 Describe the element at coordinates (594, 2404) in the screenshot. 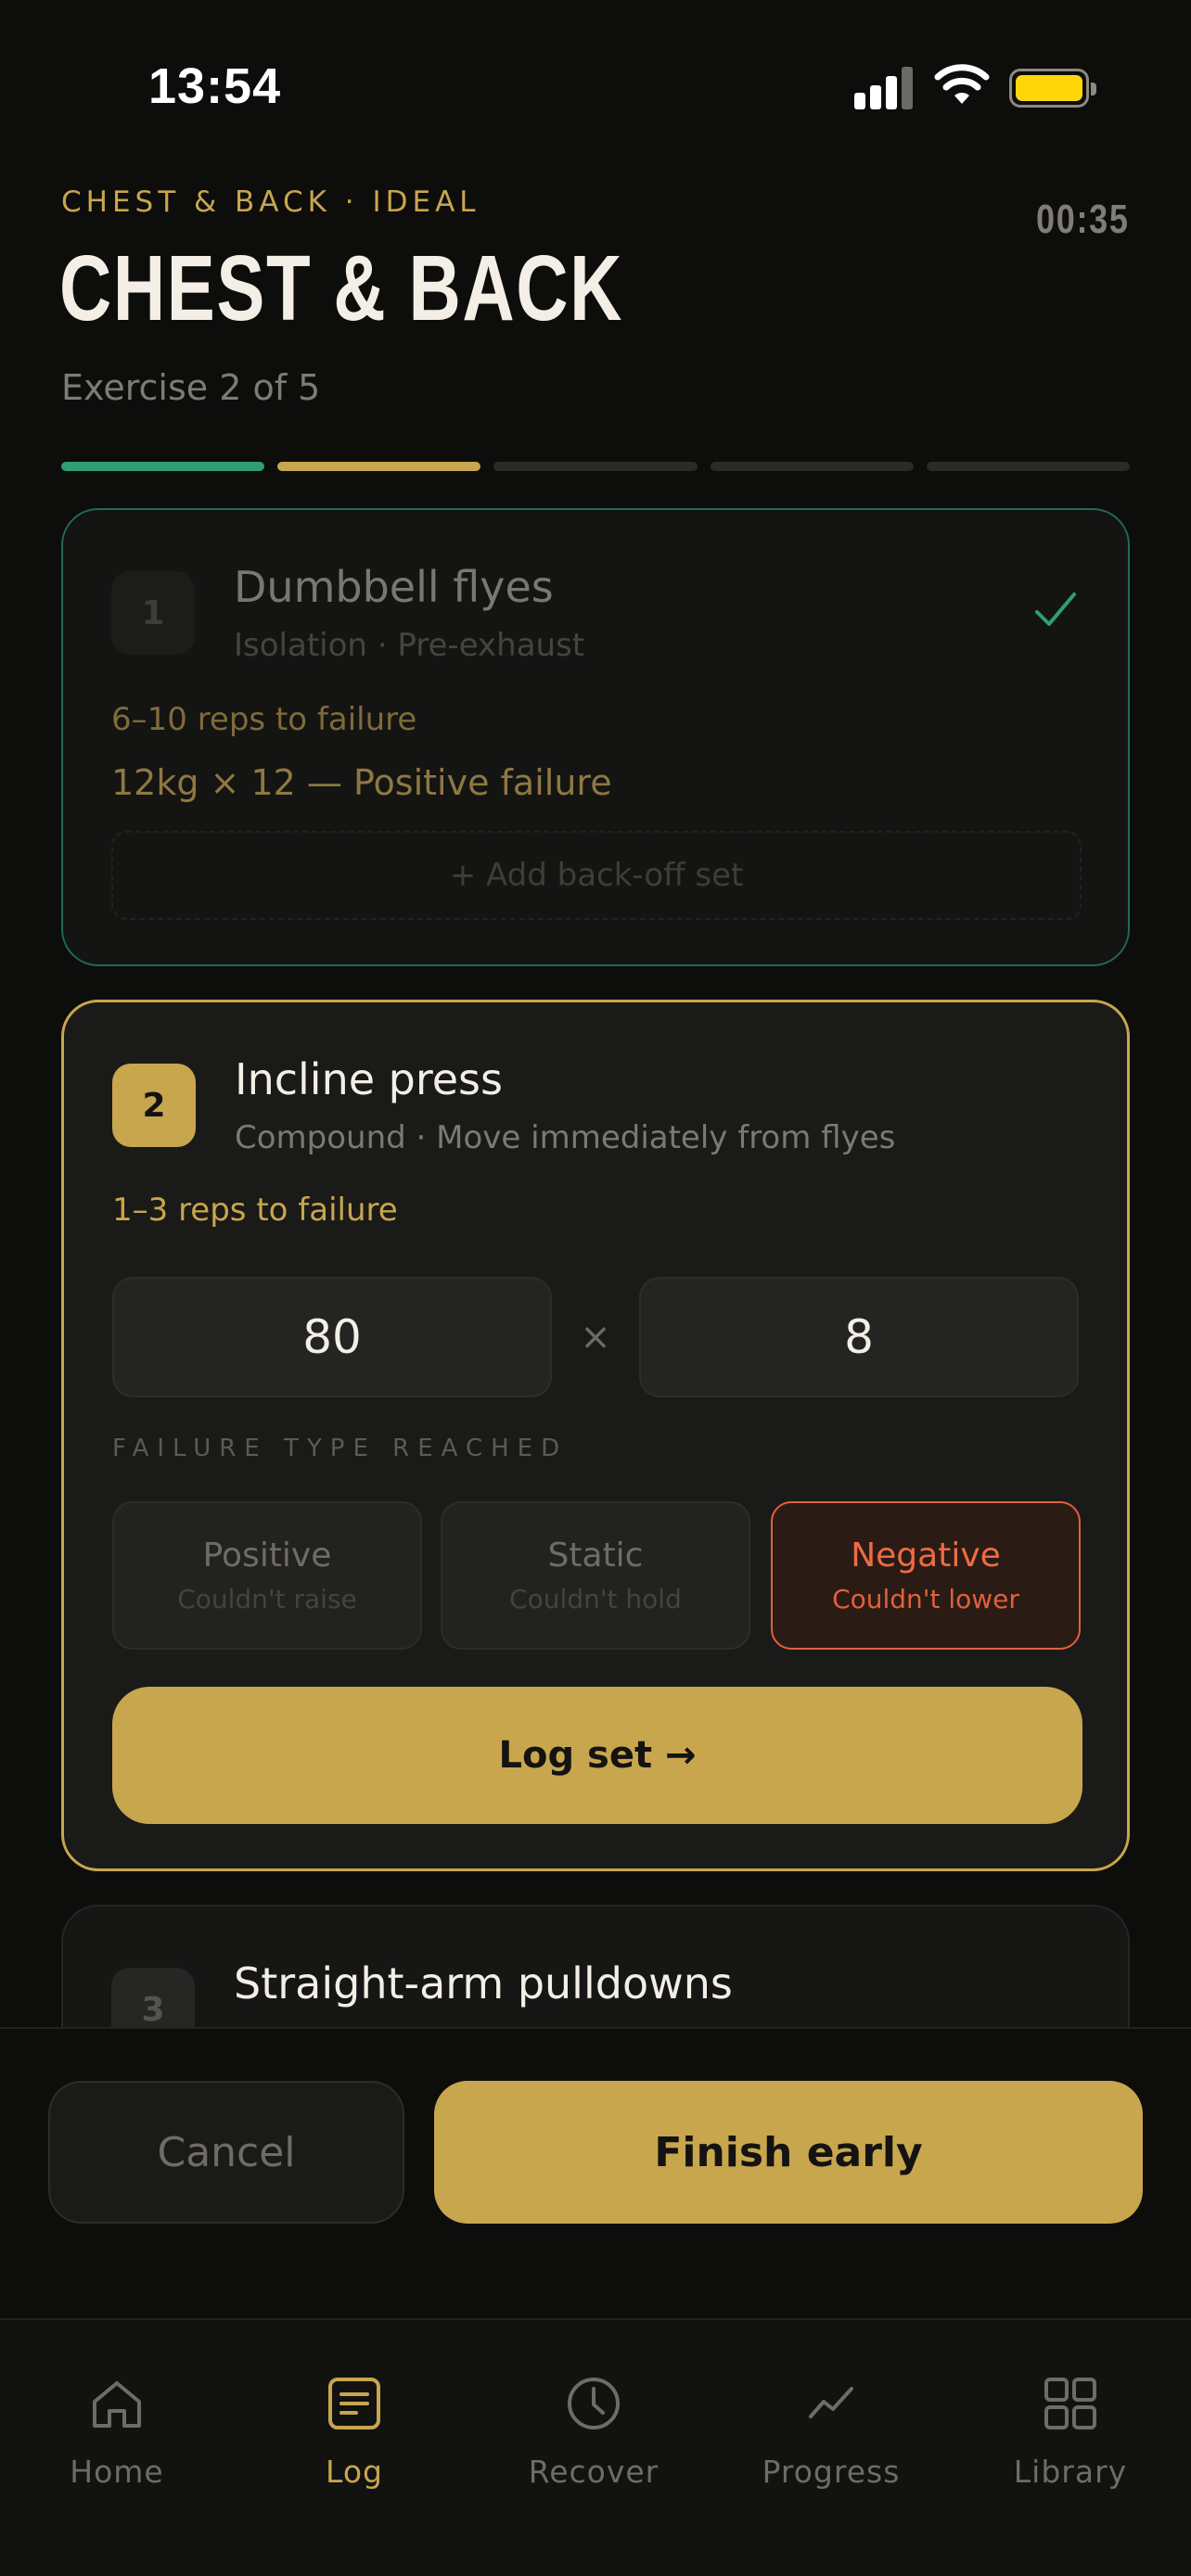

I see `clock-icon` at that location.